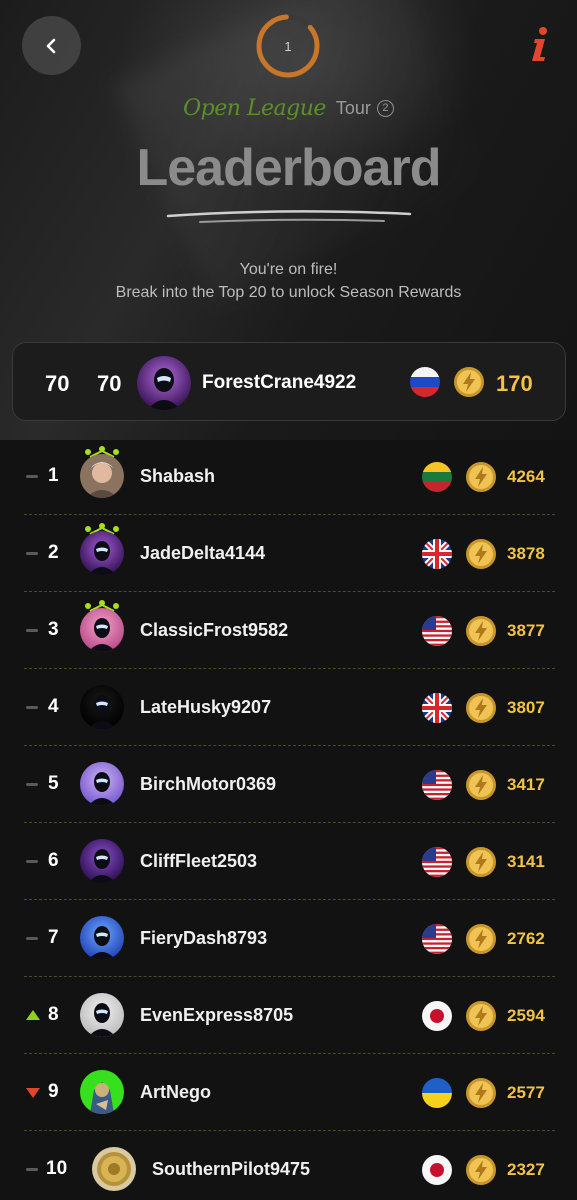 The height and width of the screenshot is (1200, 577). I want to click on league-name: Open League, so click(254, 108).